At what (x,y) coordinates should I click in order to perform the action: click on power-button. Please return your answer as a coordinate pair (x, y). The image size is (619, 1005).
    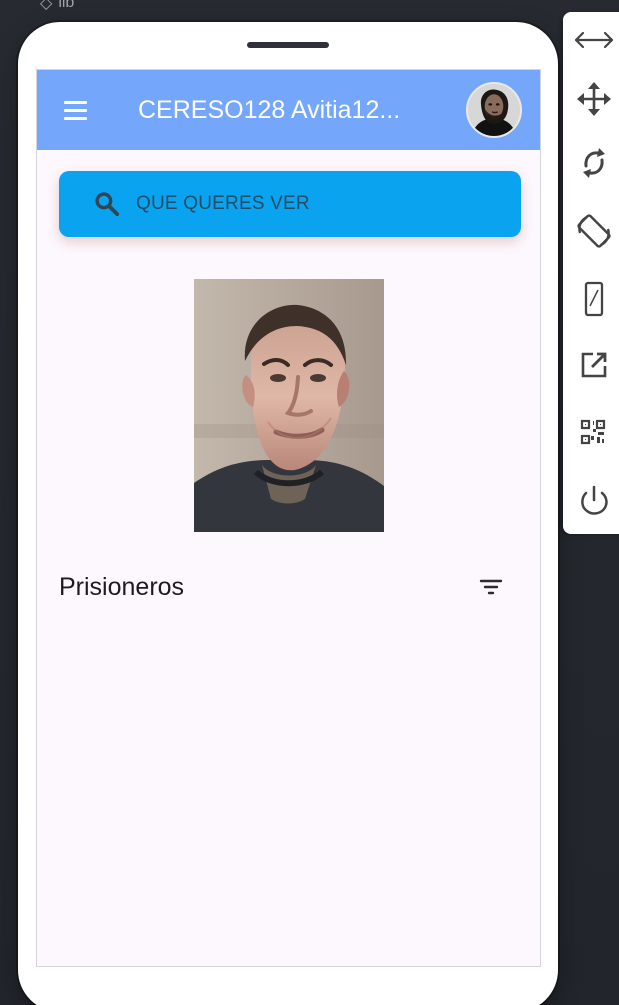
    Looking at the image, I should click on (594, 500).